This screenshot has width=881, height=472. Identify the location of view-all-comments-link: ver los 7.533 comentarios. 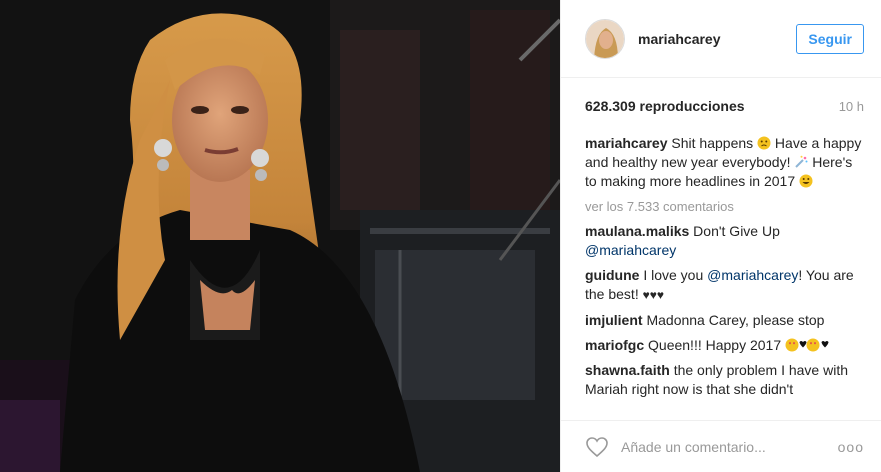
(724, 206).